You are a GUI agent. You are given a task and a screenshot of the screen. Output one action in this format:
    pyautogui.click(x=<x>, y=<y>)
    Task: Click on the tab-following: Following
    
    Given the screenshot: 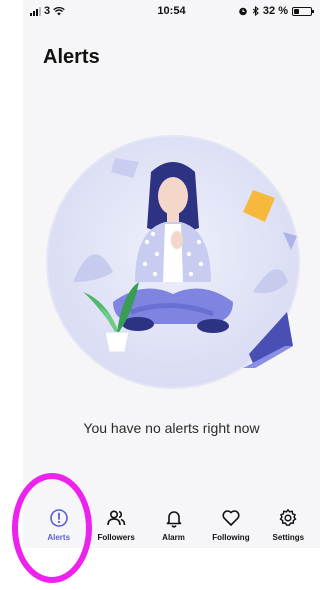 What is the action you would take?
    pyautogui.click(x=230, y=524)
    